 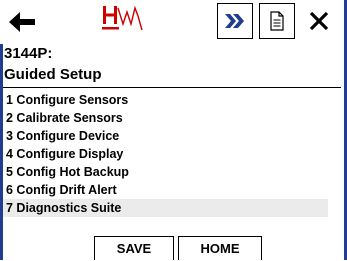 I want to click on back-arrow-icon, so click(x=22, y=22).